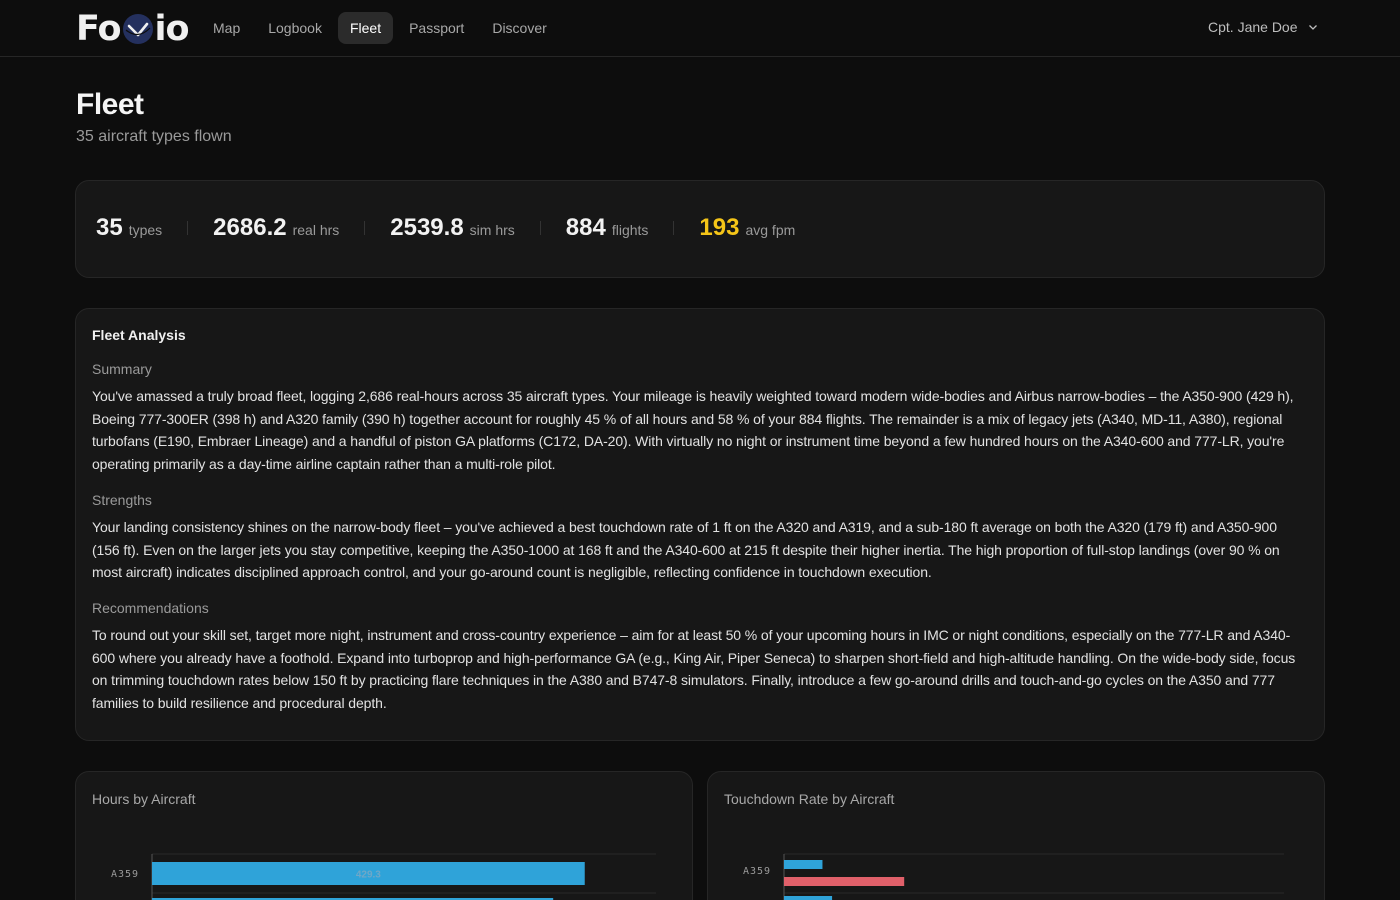 Image resolution: width=1400 pixels, height=900 pixels. What do you see at coordinates (122, 369) in the screenshot?
I see `summary-heading: Summary` at bounding box center [122, 369].